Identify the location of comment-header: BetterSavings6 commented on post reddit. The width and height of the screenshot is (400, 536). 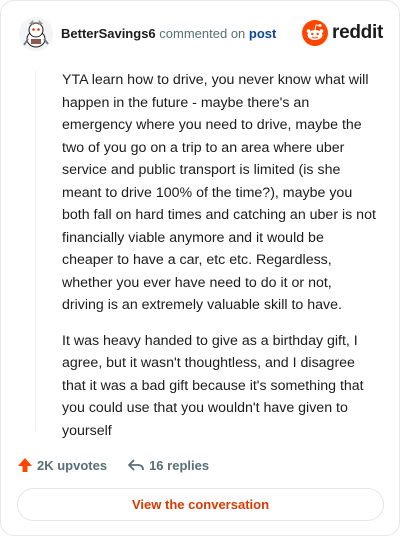
(200, 35).